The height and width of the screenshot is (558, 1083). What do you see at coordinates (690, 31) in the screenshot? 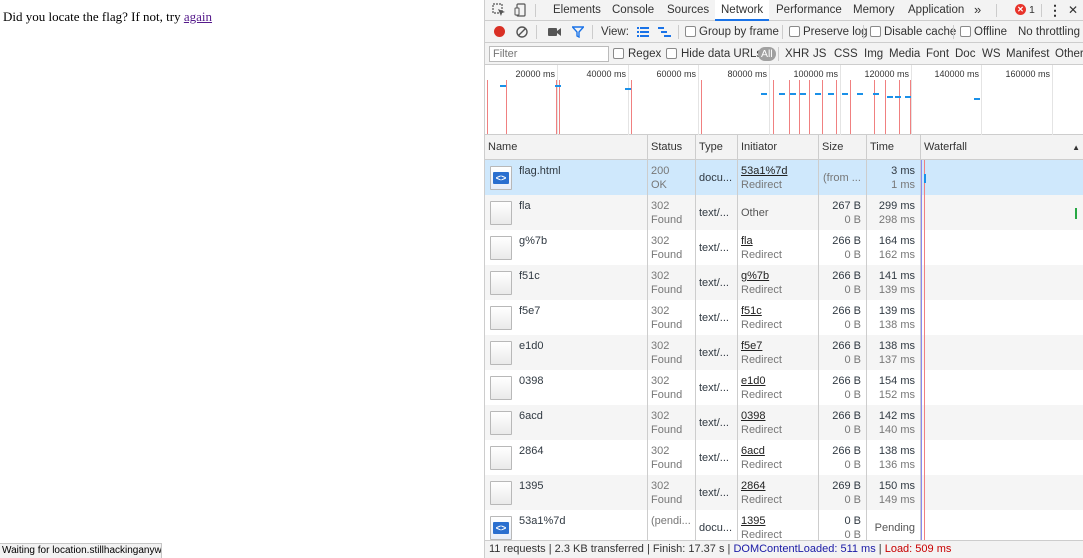
I see `group-by-frame-checkbox` at bounding box center [690, 31].